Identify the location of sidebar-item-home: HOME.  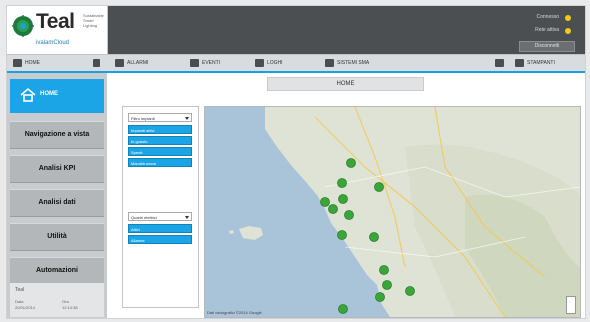
(57, 96).